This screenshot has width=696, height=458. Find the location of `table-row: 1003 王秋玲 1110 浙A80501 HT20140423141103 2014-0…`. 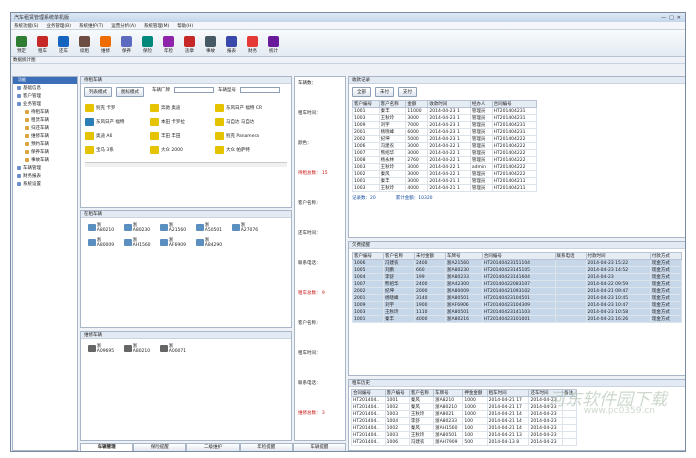

table-row: 1003 王秋玲 1110 浙A80501 HT20140423141103 2014-0… is located at coordinates (517, 312).